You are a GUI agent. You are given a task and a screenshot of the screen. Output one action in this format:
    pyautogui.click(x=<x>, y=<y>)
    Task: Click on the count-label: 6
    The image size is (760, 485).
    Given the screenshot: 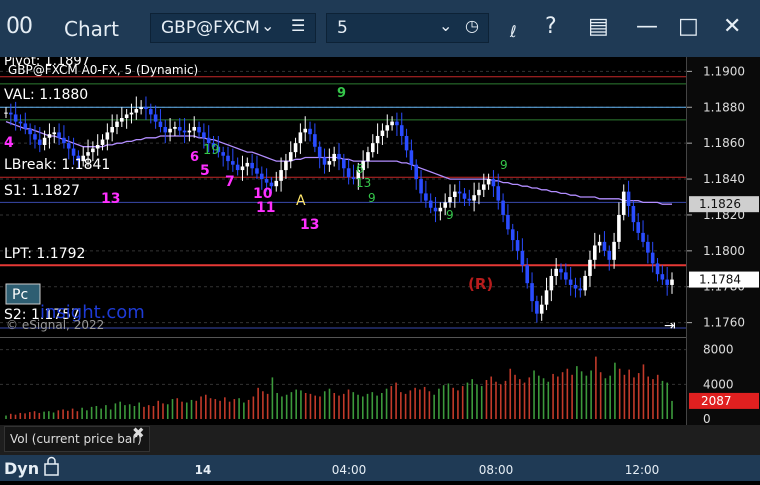 What is the action you would take?
    pyautogui.click(x=194, y=157)
    